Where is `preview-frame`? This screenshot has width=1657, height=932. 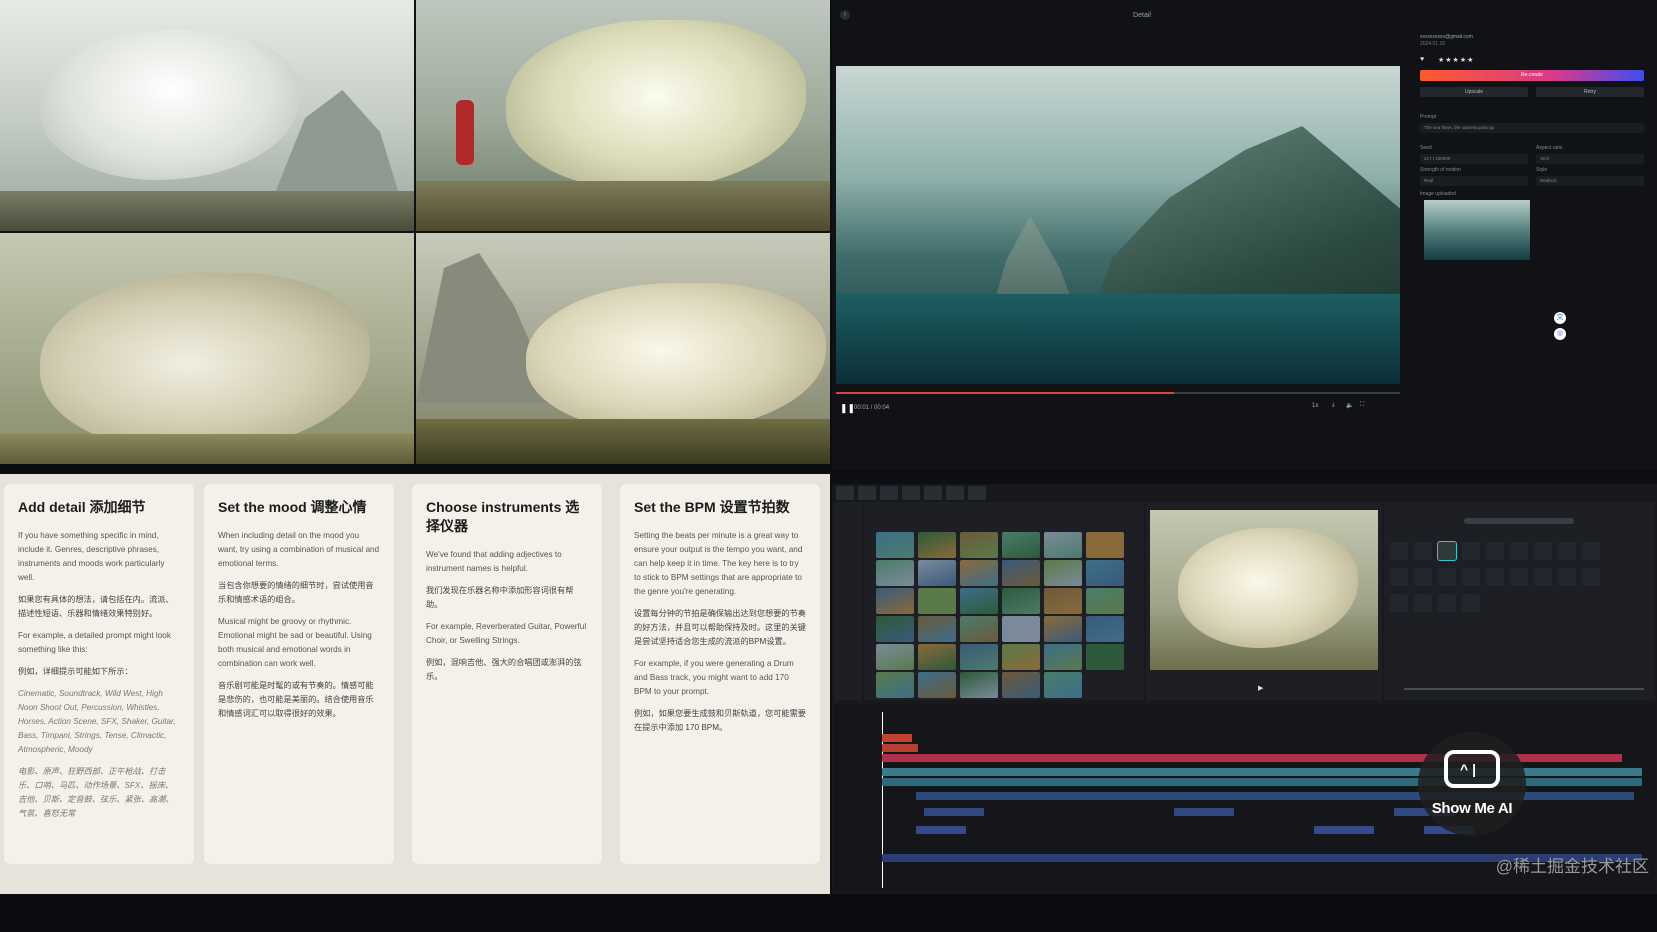
preview-frame is located at coordinates (1264, 590).